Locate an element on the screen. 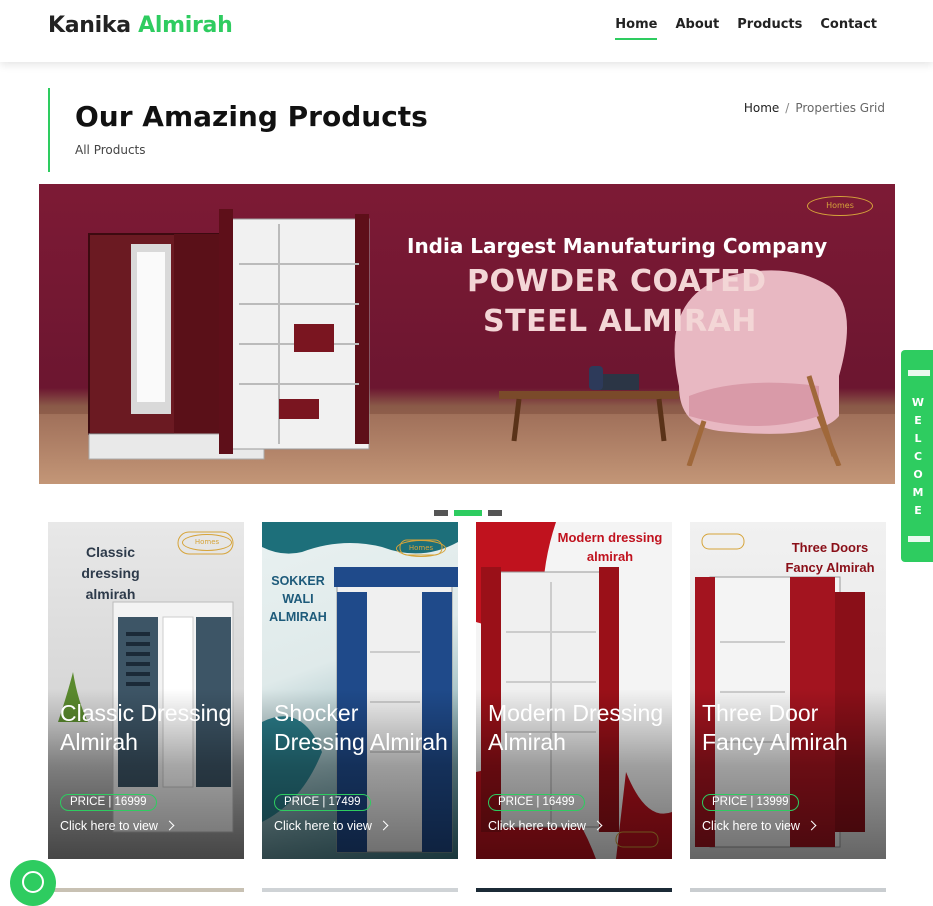 The image size is (933, 906). welcome-side-tab: WELCOME is located at coordinates (917, 456).